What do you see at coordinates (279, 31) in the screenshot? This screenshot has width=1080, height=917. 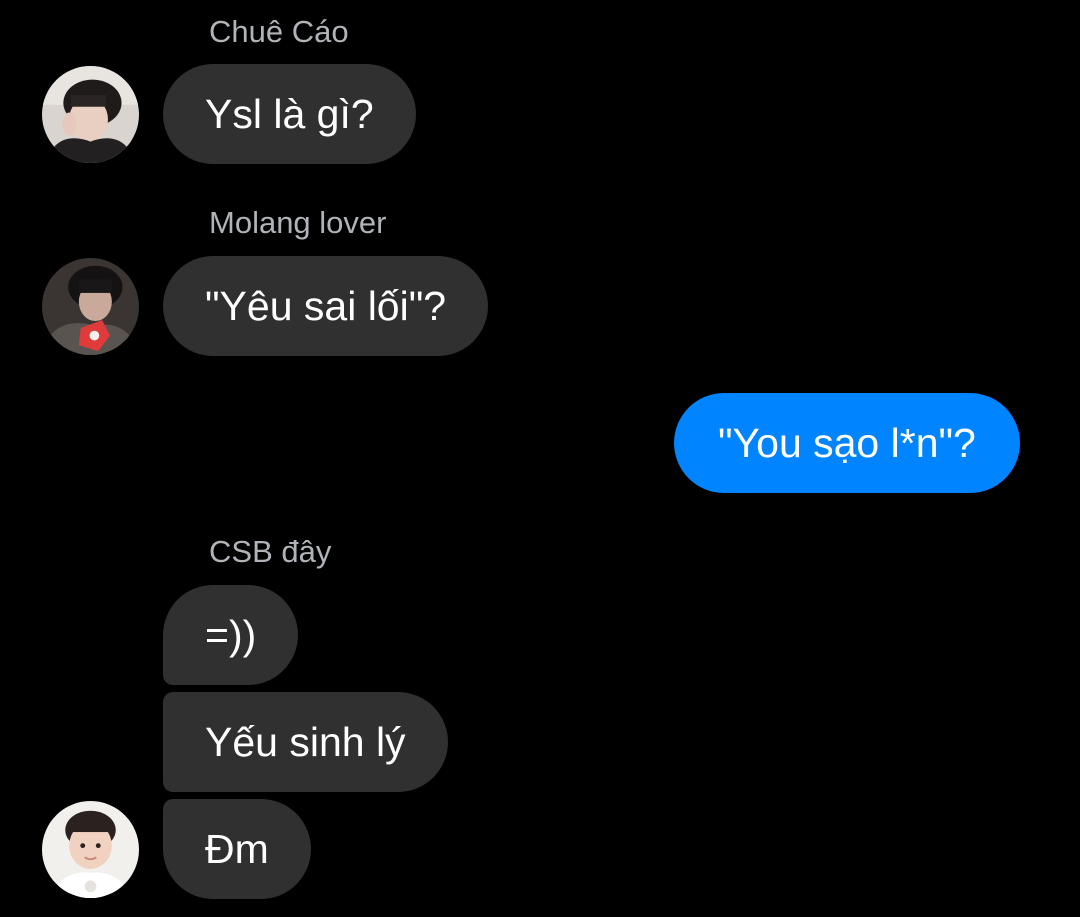 I see `sender-name: Chuê Cáo` at bounding box center [279, 31].